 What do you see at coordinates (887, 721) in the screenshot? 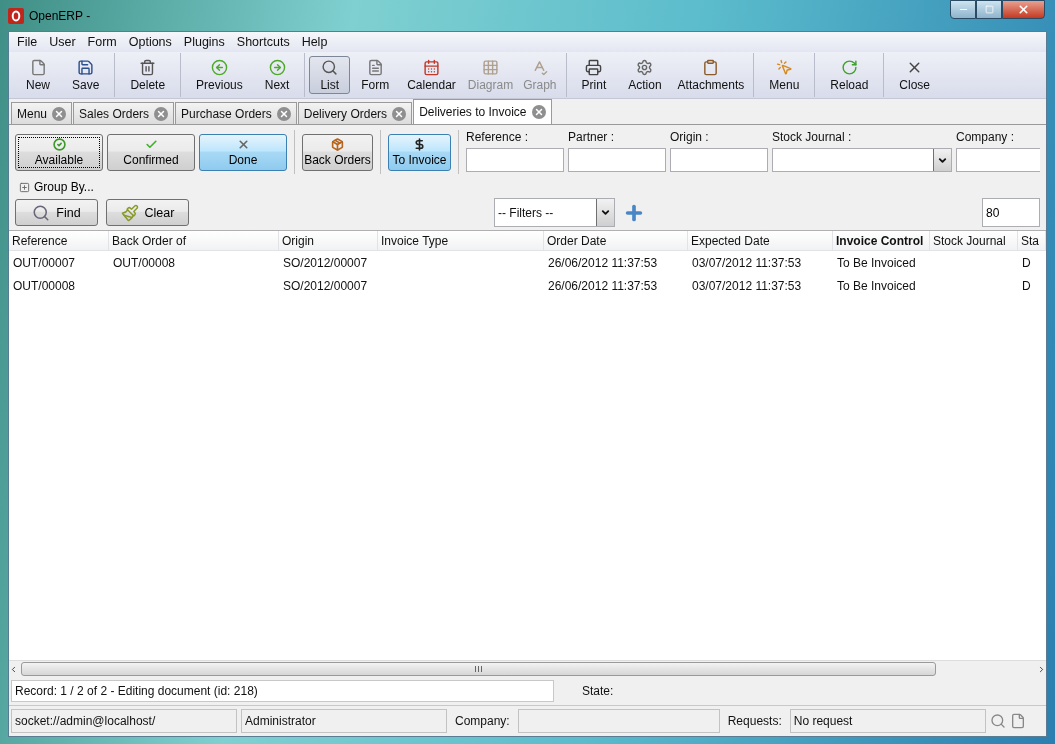
I see `requests-field: No request` at bounding box center [887, 721].